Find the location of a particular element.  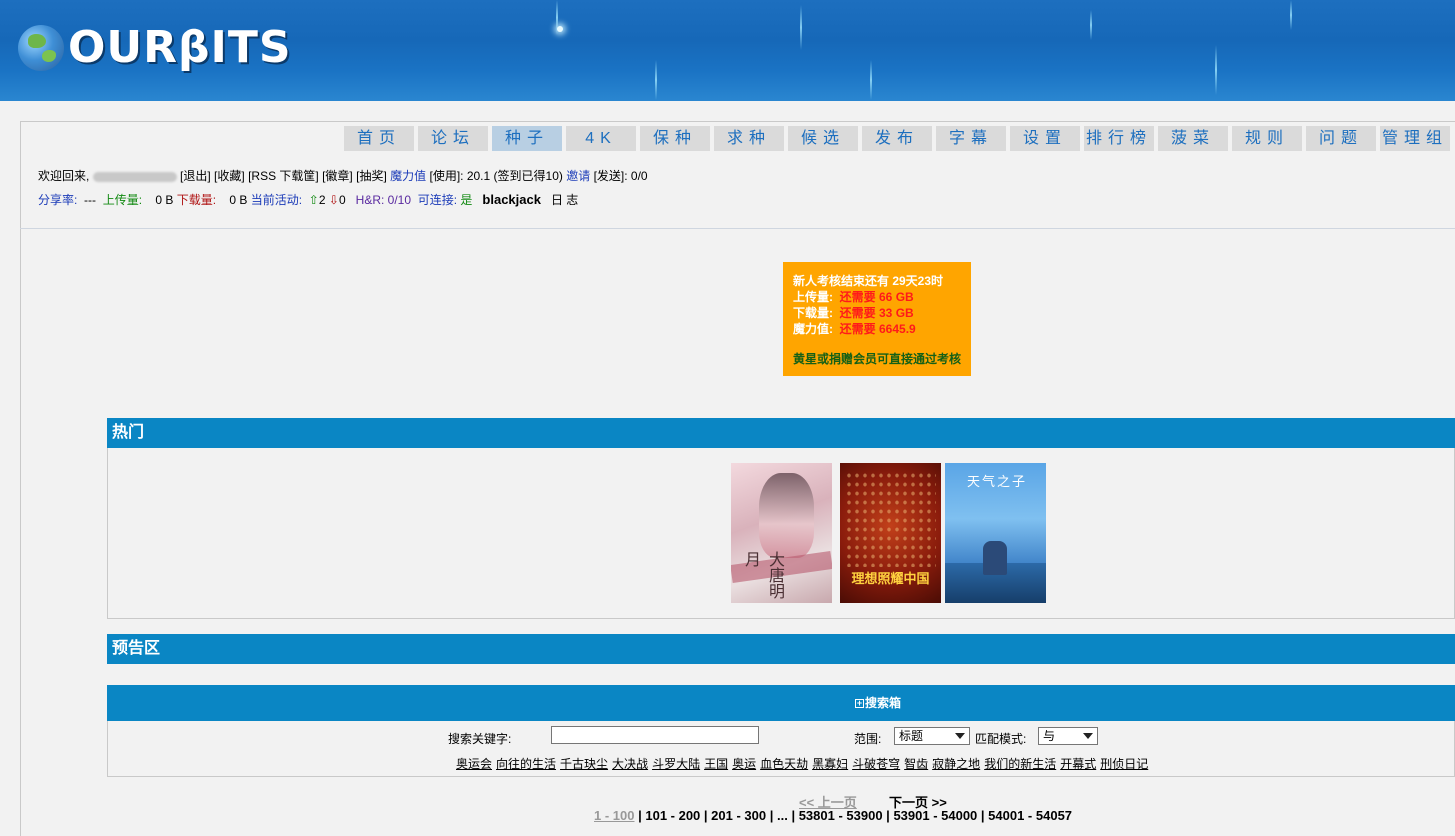

hot-keyword-link: 王国 is located at coordinates (716, 764).